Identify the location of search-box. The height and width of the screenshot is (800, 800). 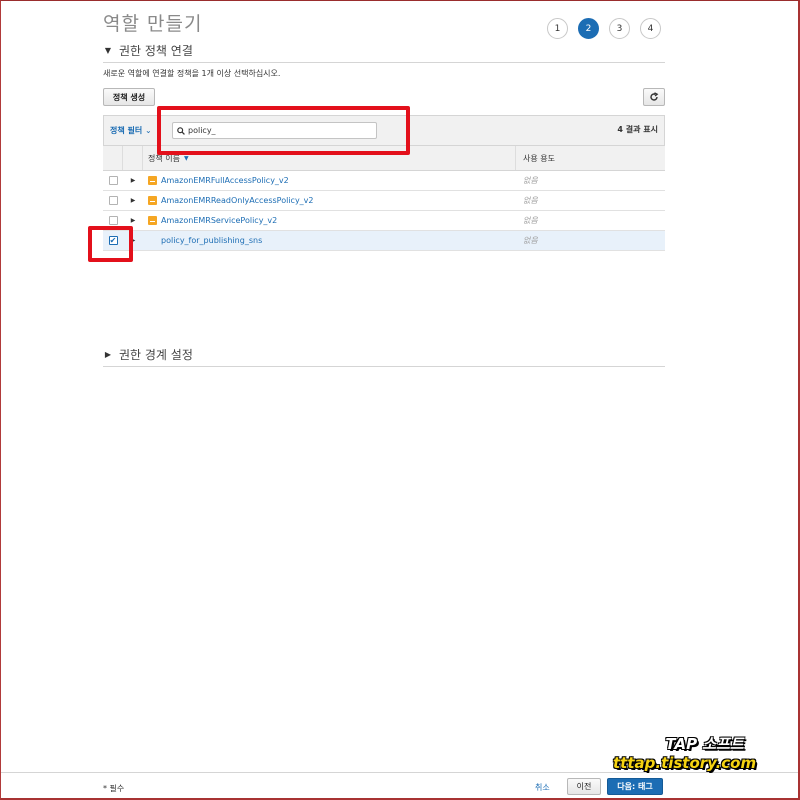
(274, 130).